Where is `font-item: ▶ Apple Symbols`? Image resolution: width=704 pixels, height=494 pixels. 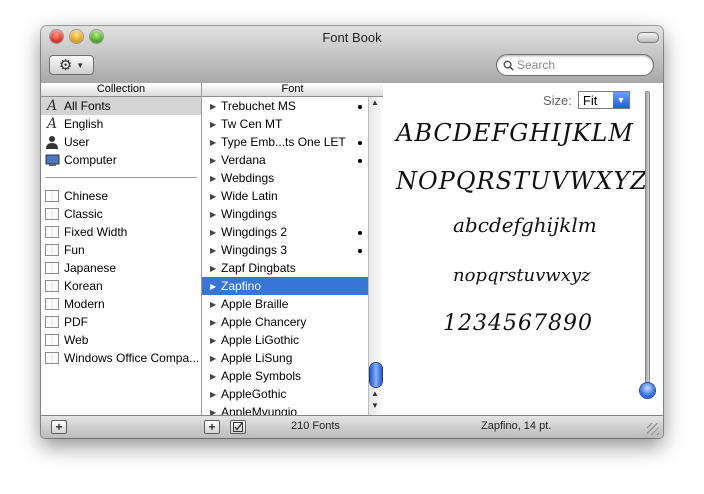 font-item: ▶ Apple Symbols is located at coordinates (285, 376).